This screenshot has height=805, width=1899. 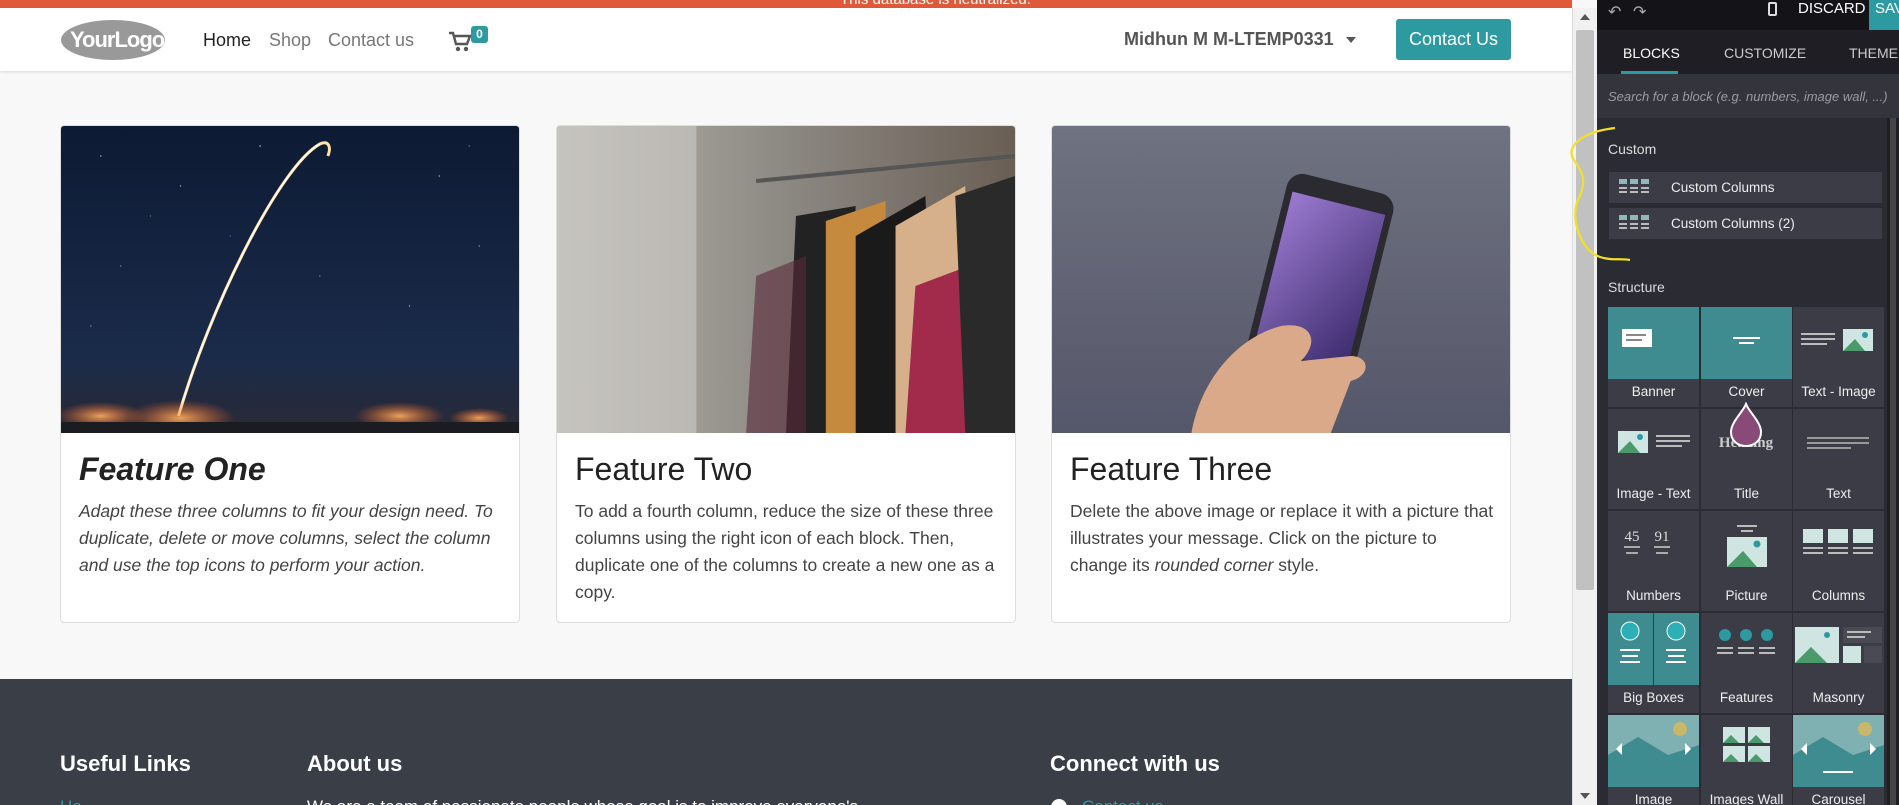 What do you see at coordinates (1651, 53) in the screenshot?
I see `tab-blocks: BLOCKS` at bounding box center [1651, 53].